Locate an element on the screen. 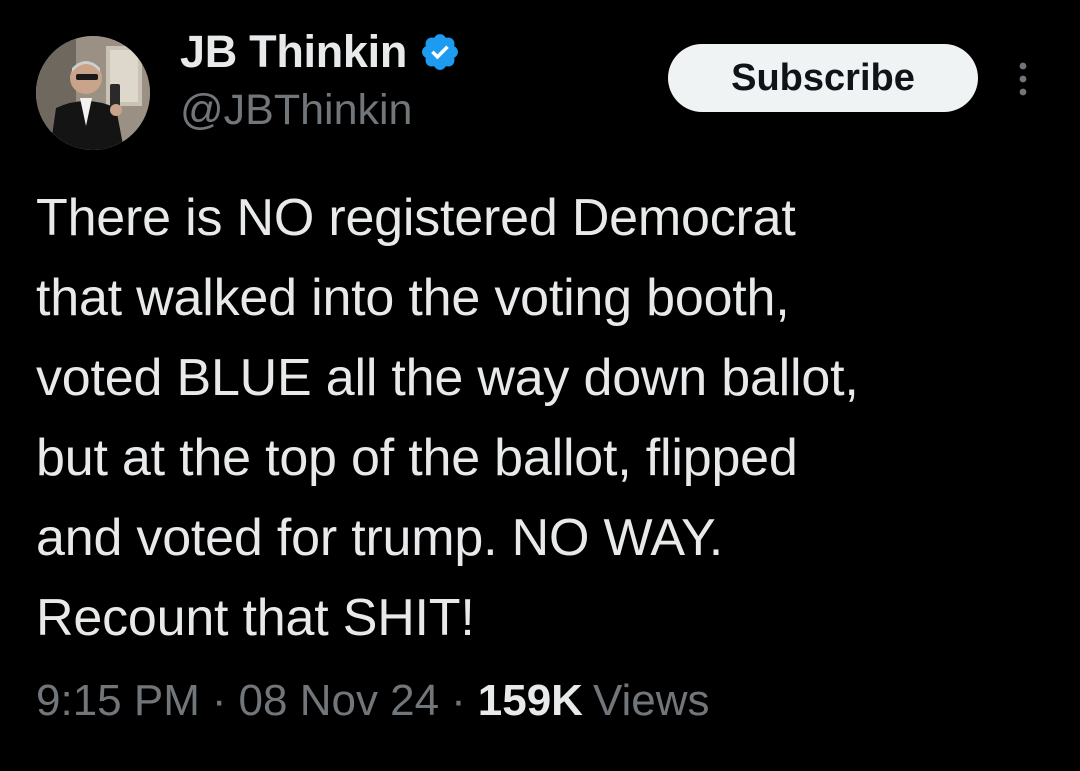  author-block: JB Thinkin @JBThinkin is located at coordinates (320, 78).